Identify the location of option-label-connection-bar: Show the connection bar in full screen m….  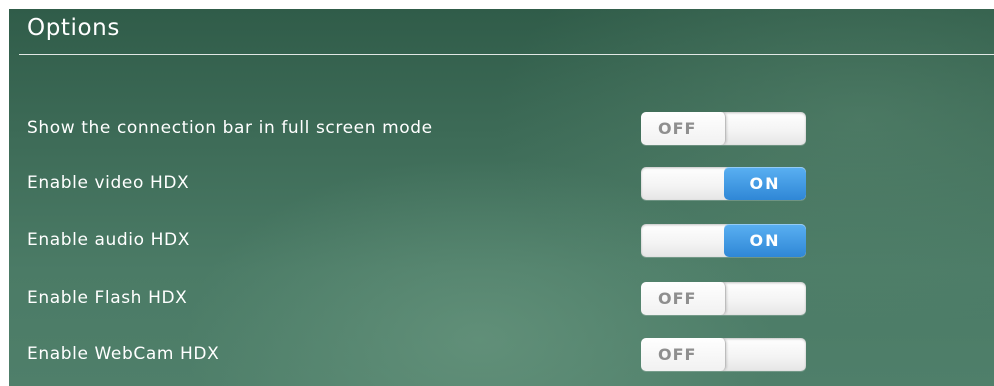
(230, 128).